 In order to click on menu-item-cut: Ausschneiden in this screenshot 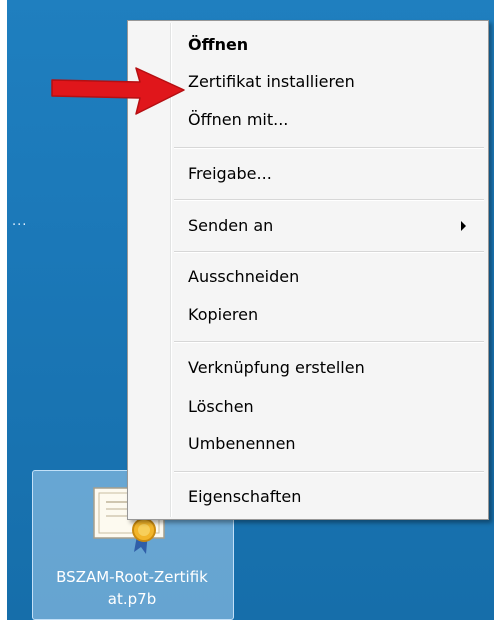, I will do `click(334, 277)`.